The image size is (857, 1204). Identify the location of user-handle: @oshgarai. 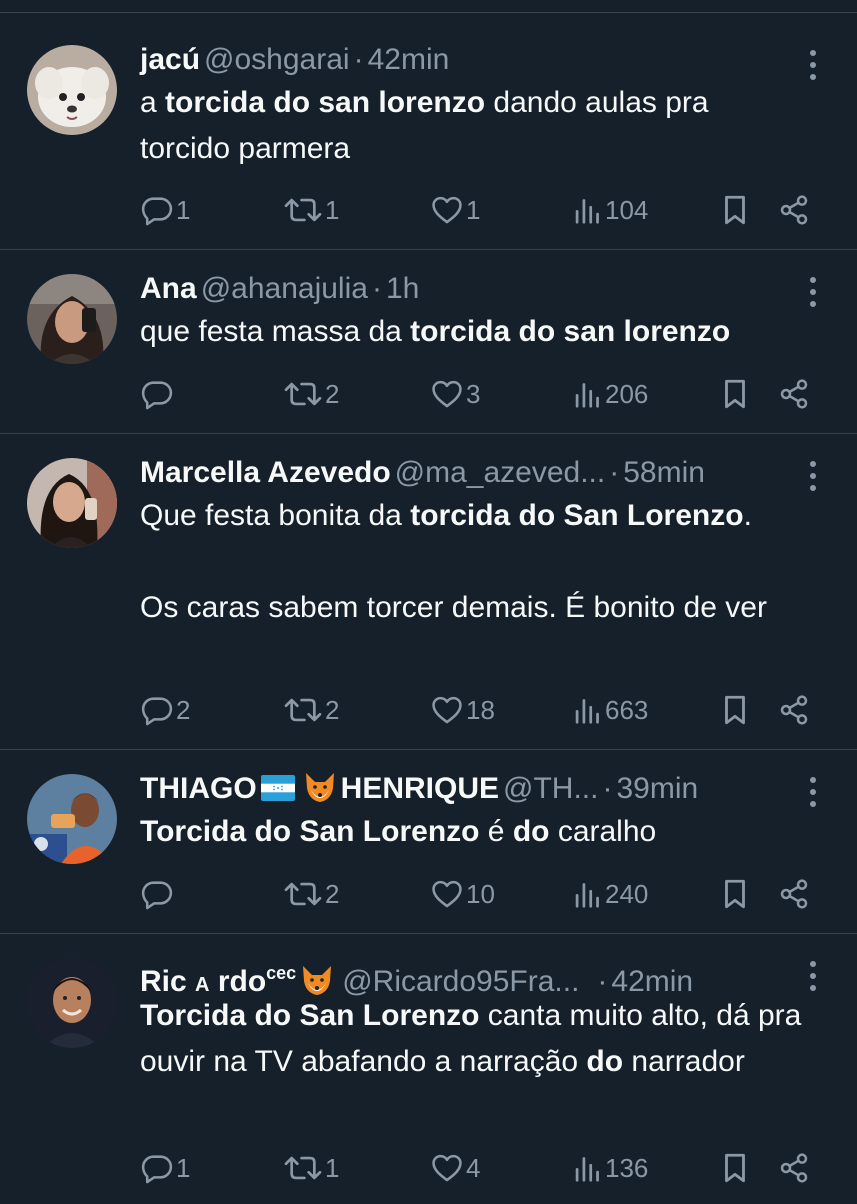
(277, 59).